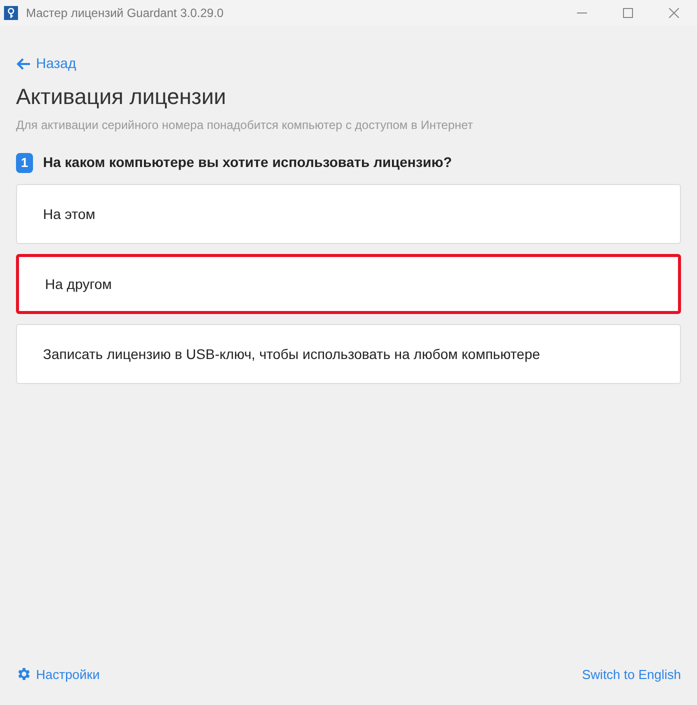 Image resolution: width=697 pixels, height=705 pixels. I want to click on settings-icon, so click(24, 674).